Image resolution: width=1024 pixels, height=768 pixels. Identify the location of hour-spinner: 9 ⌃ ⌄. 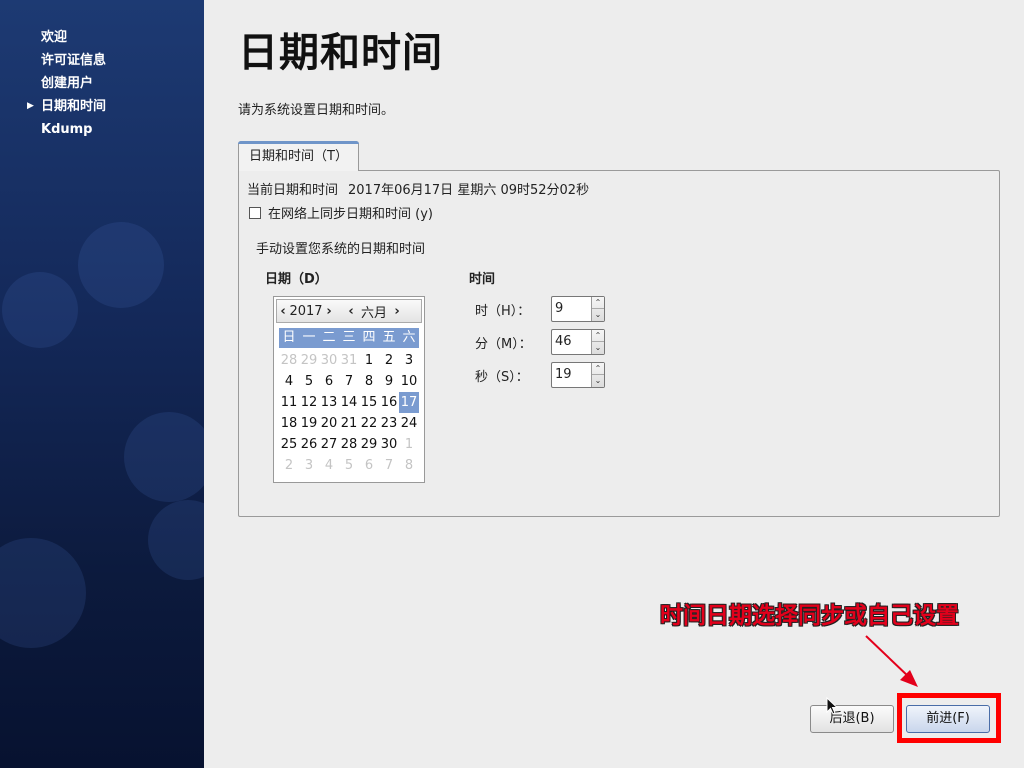
(578, 309).